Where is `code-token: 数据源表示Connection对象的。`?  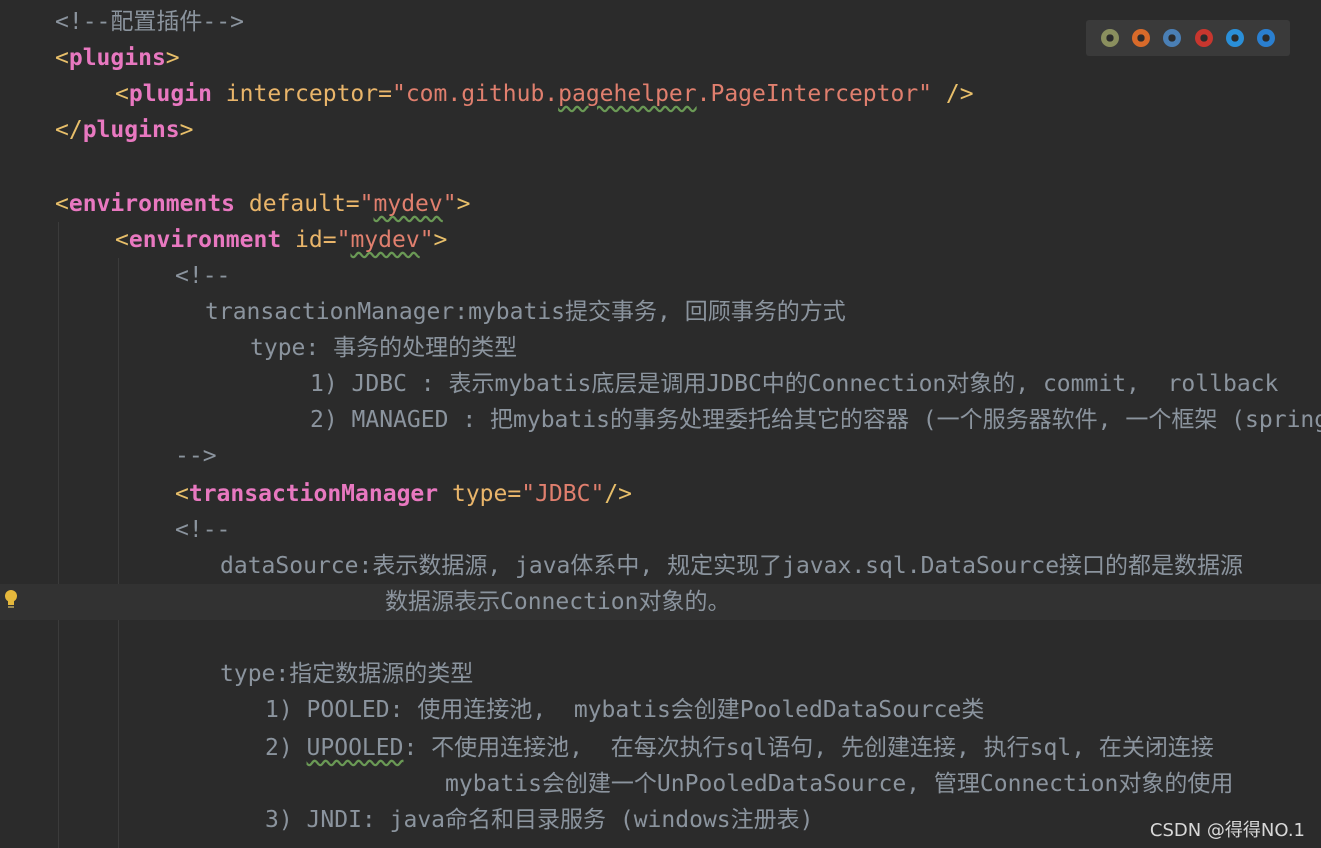 code-token: 数据源表示Connection对象的。 is located at coordinates (558, 602).